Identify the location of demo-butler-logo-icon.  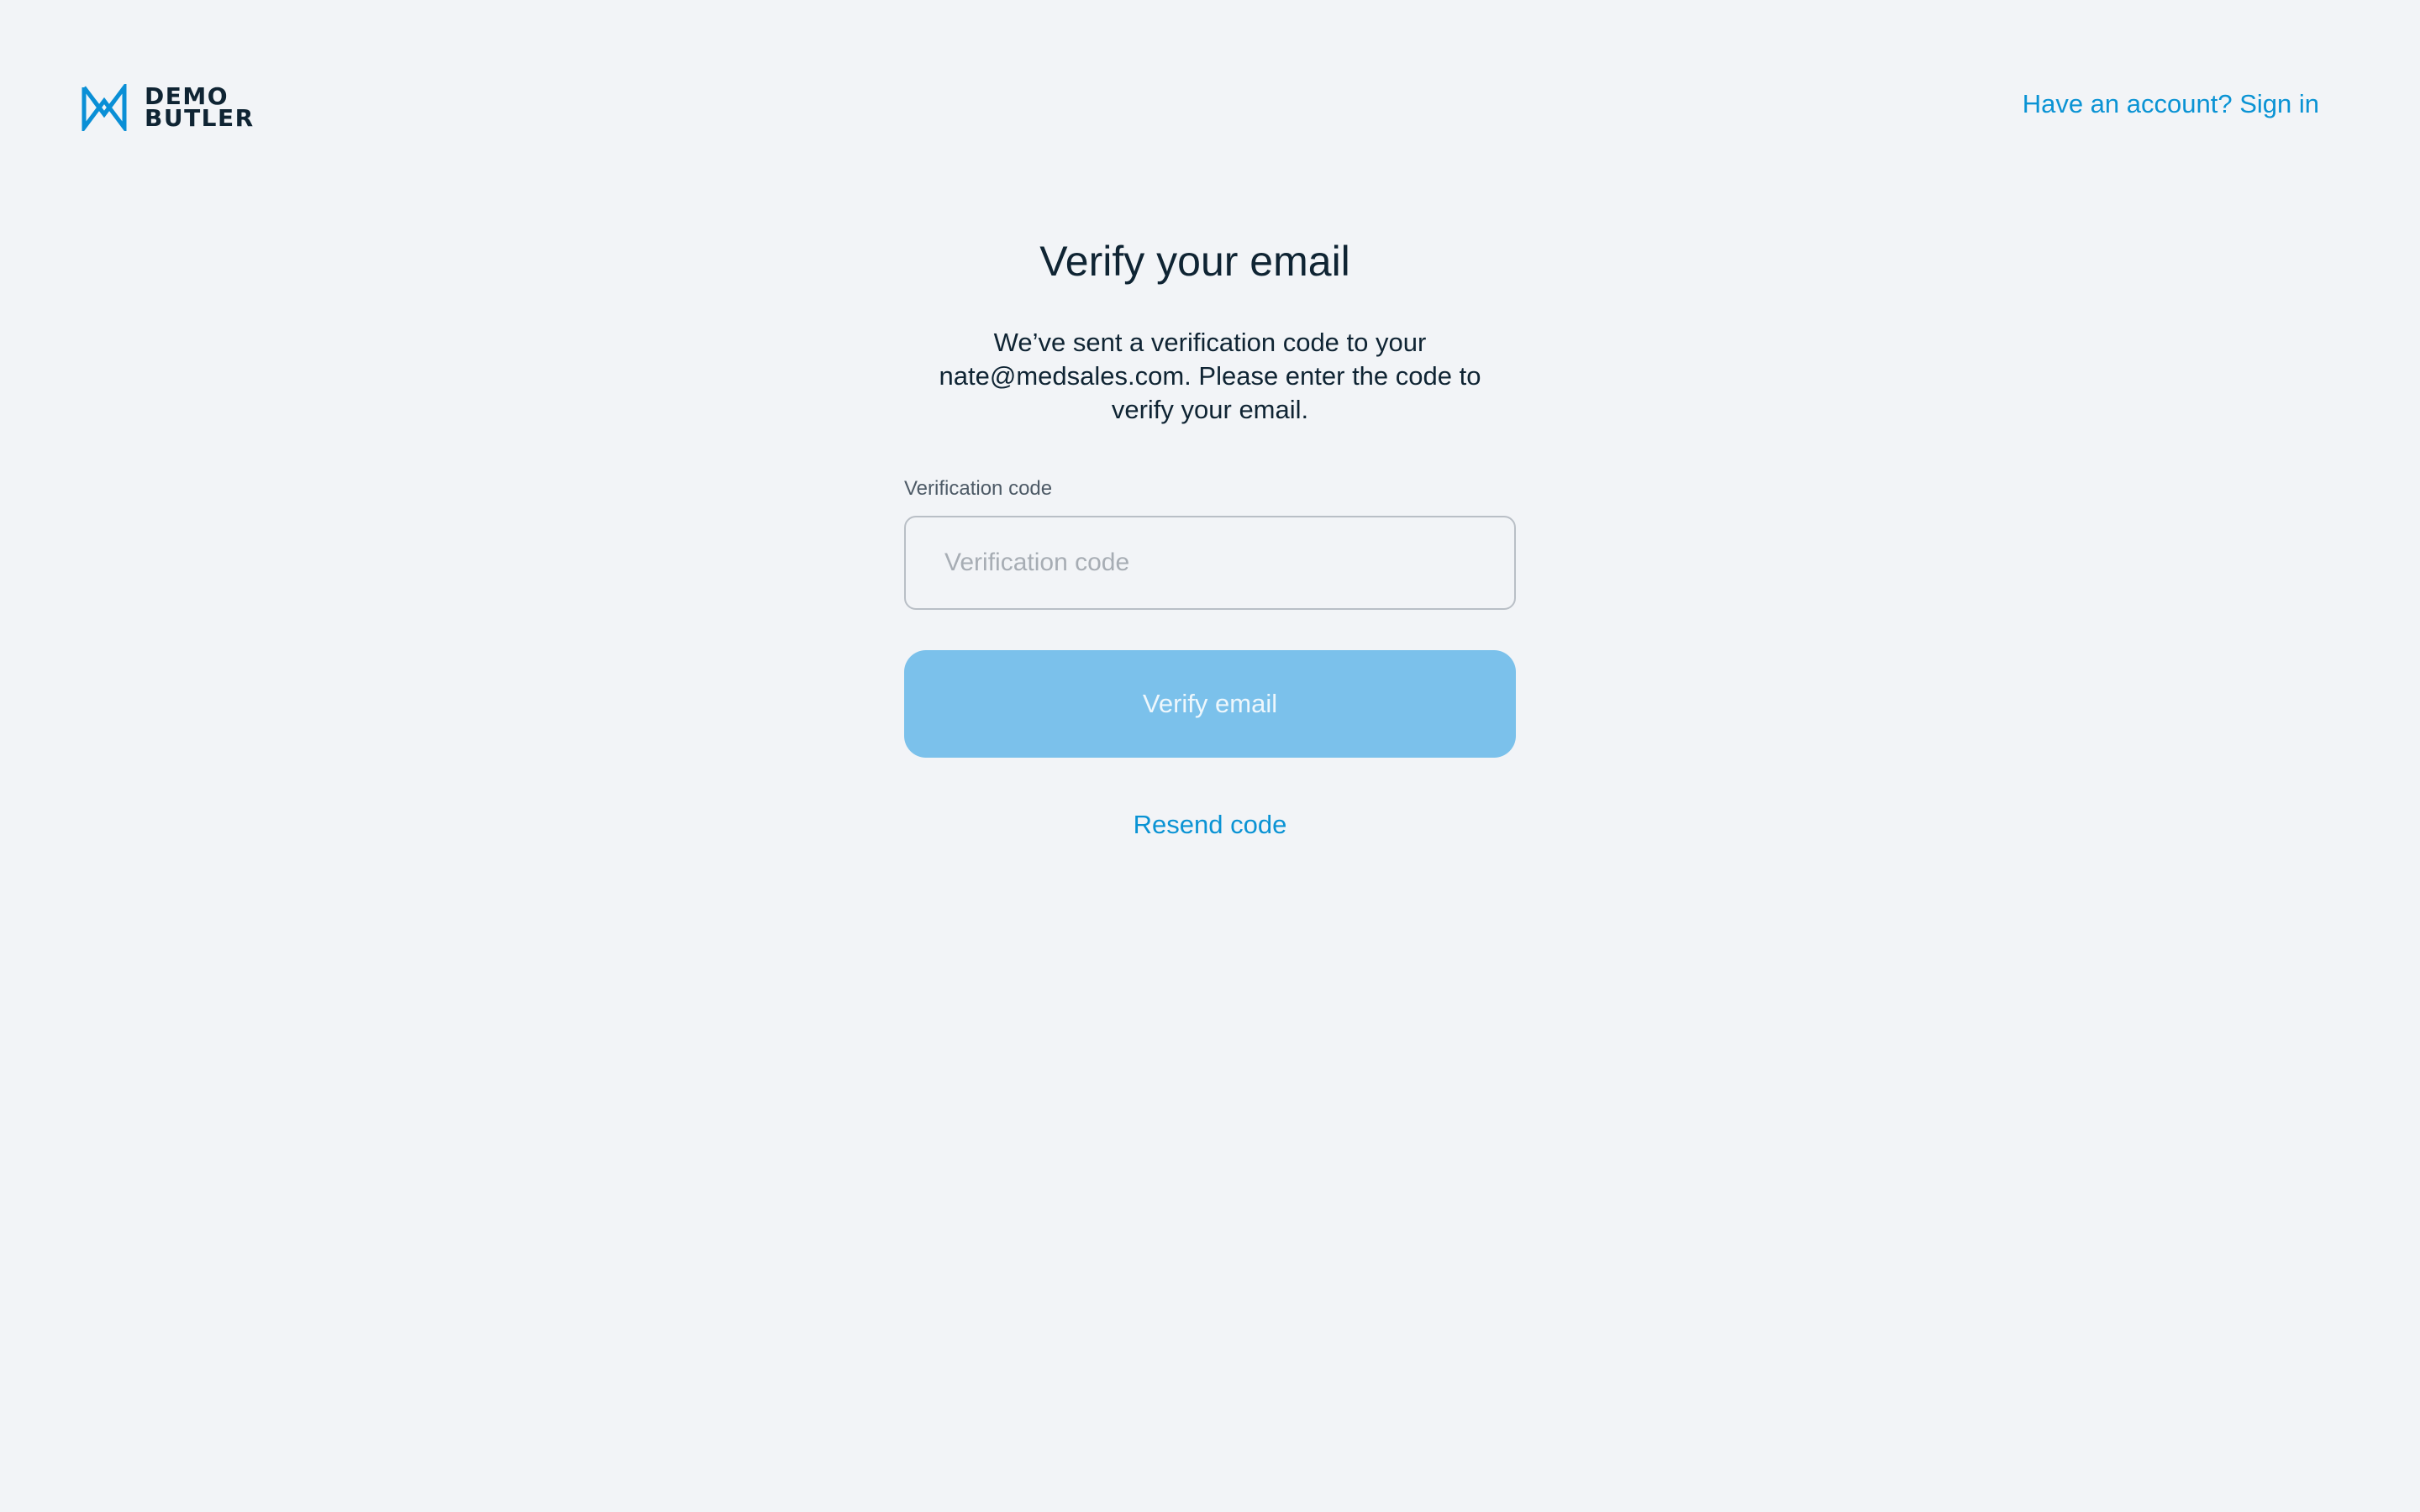
(105, 107).